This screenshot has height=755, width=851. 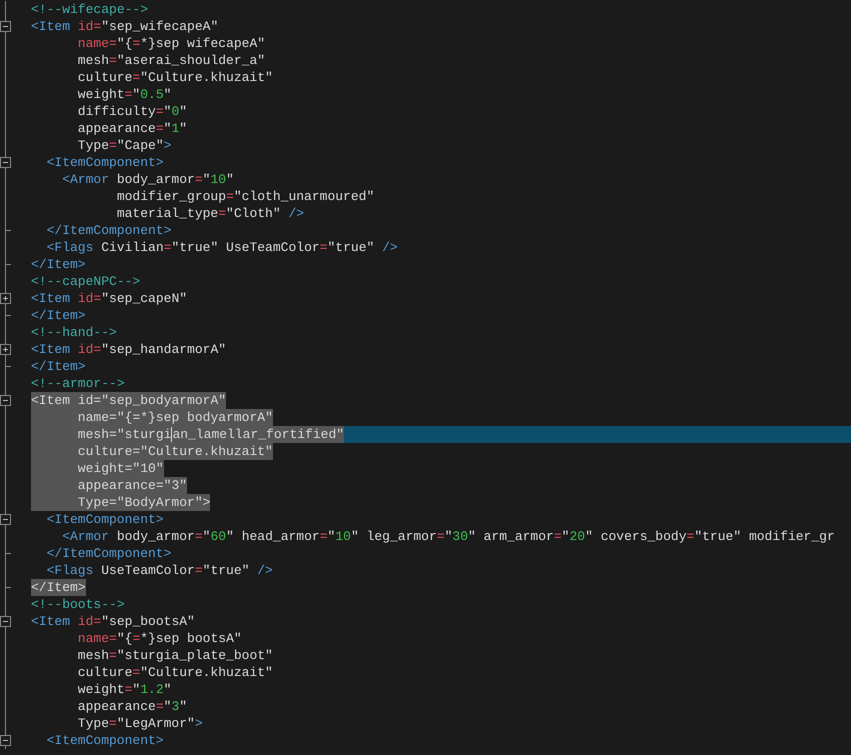 I want to click on code-line: name="{=*}sep wifecapeA", so click(x=171, y=43).